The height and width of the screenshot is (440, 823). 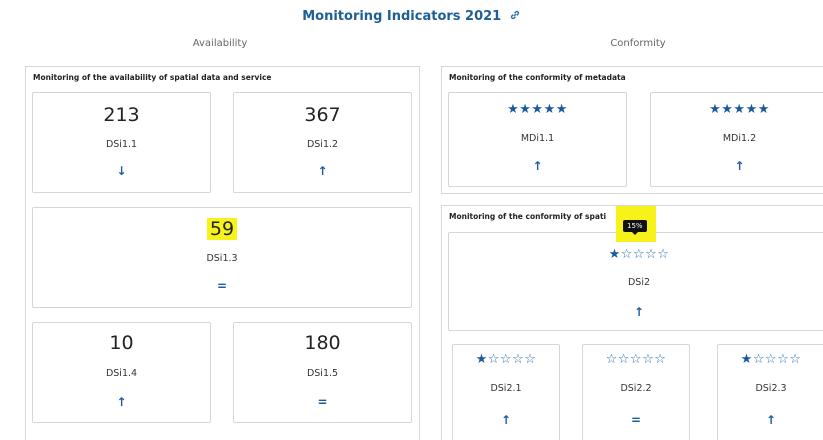 I want to click on dsi1-5-label: DSi1.5, so click(x=322, y=373).